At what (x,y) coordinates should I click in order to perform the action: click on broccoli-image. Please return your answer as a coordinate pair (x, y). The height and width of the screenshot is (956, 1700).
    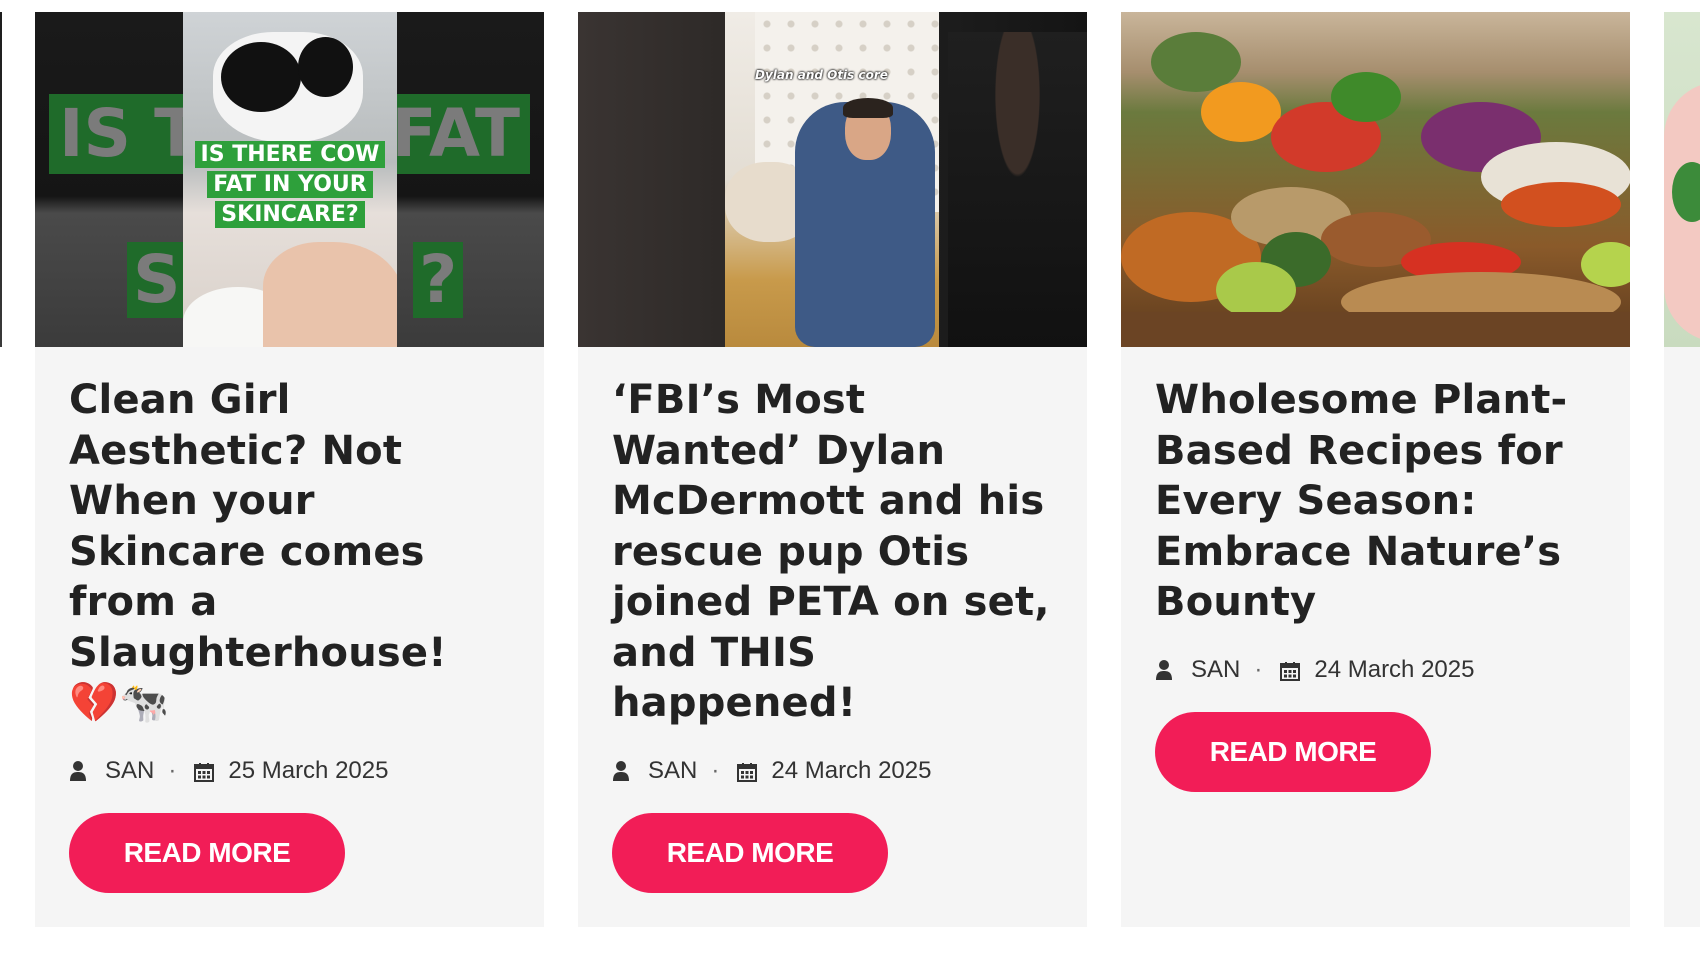
    Looking at the image, I should click on (1366, 97).